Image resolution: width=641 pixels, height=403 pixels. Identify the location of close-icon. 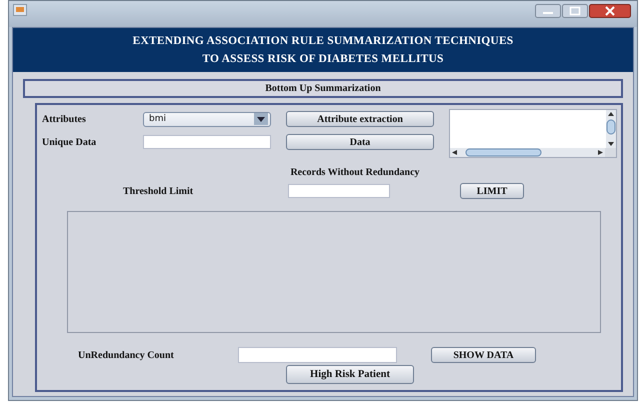
(610, 11).